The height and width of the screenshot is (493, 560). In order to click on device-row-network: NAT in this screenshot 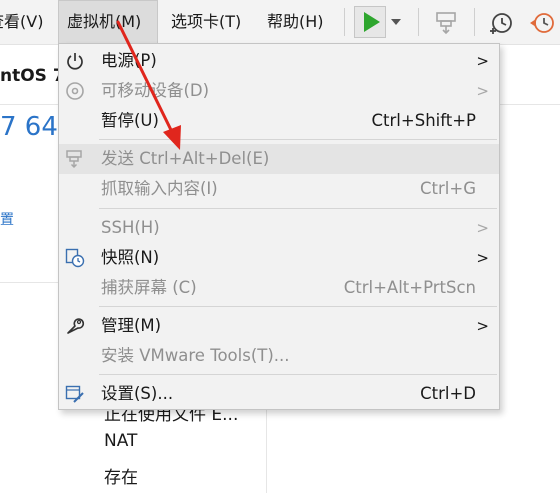, I will do `click(121, 441)`.